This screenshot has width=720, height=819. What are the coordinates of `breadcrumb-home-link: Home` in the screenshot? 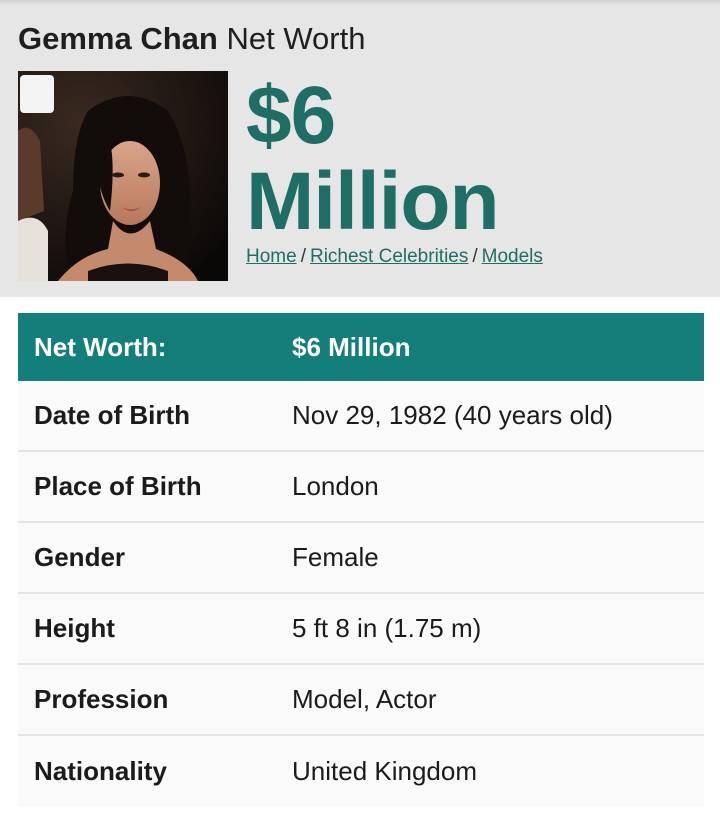 It's located at (271, 256).